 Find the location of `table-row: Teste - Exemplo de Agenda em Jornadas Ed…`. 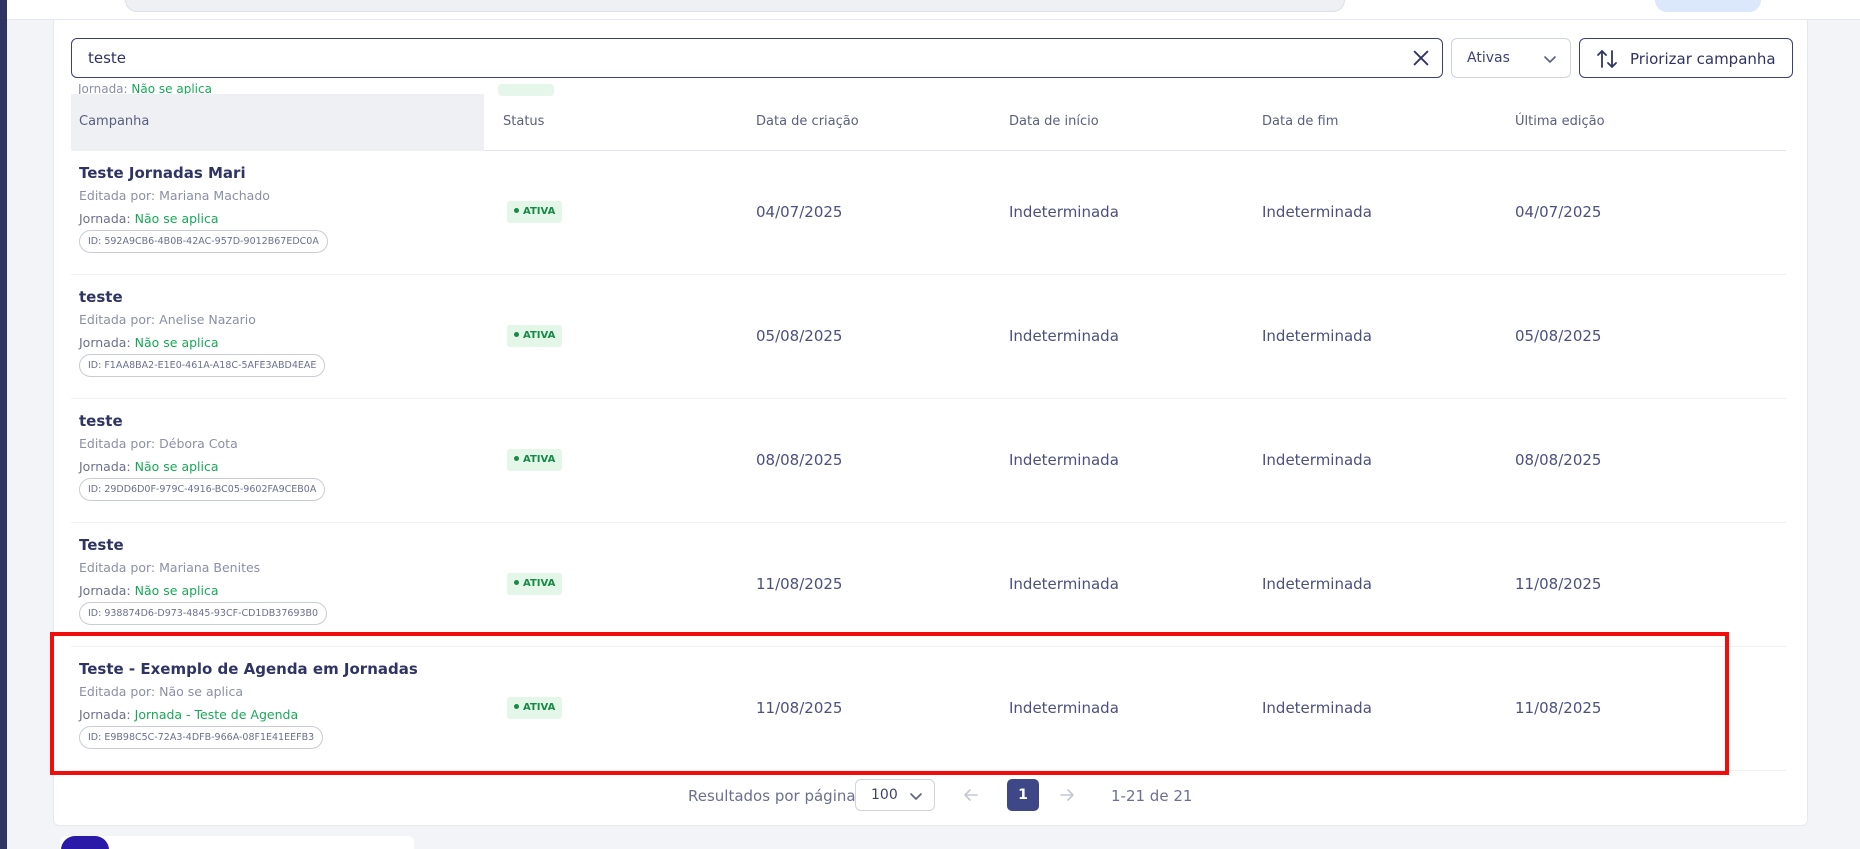

table-row: Teste - Exemplo de Agenda em Jornadas Ed… is located at coordinates (928, 709).